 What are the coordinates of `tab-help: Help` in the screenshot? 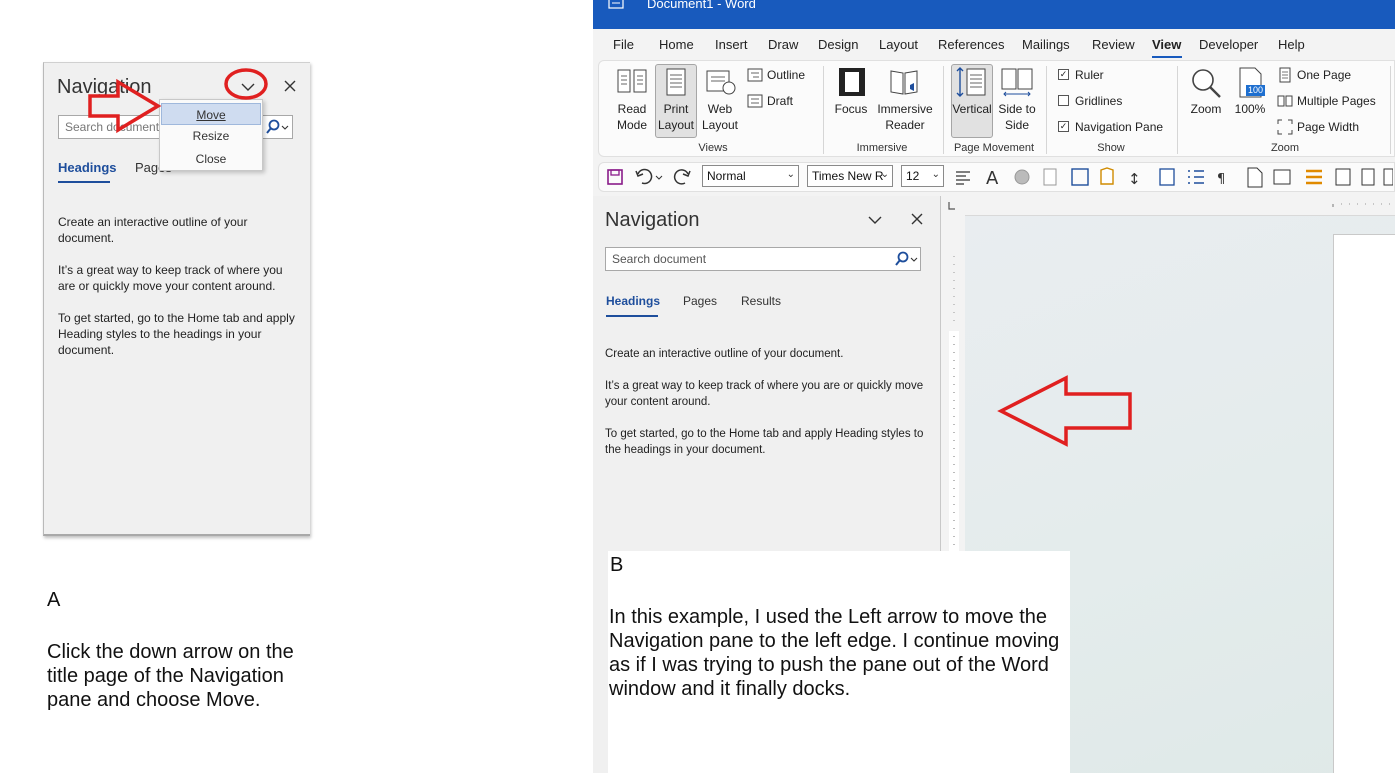 It's located at (1291, 44).